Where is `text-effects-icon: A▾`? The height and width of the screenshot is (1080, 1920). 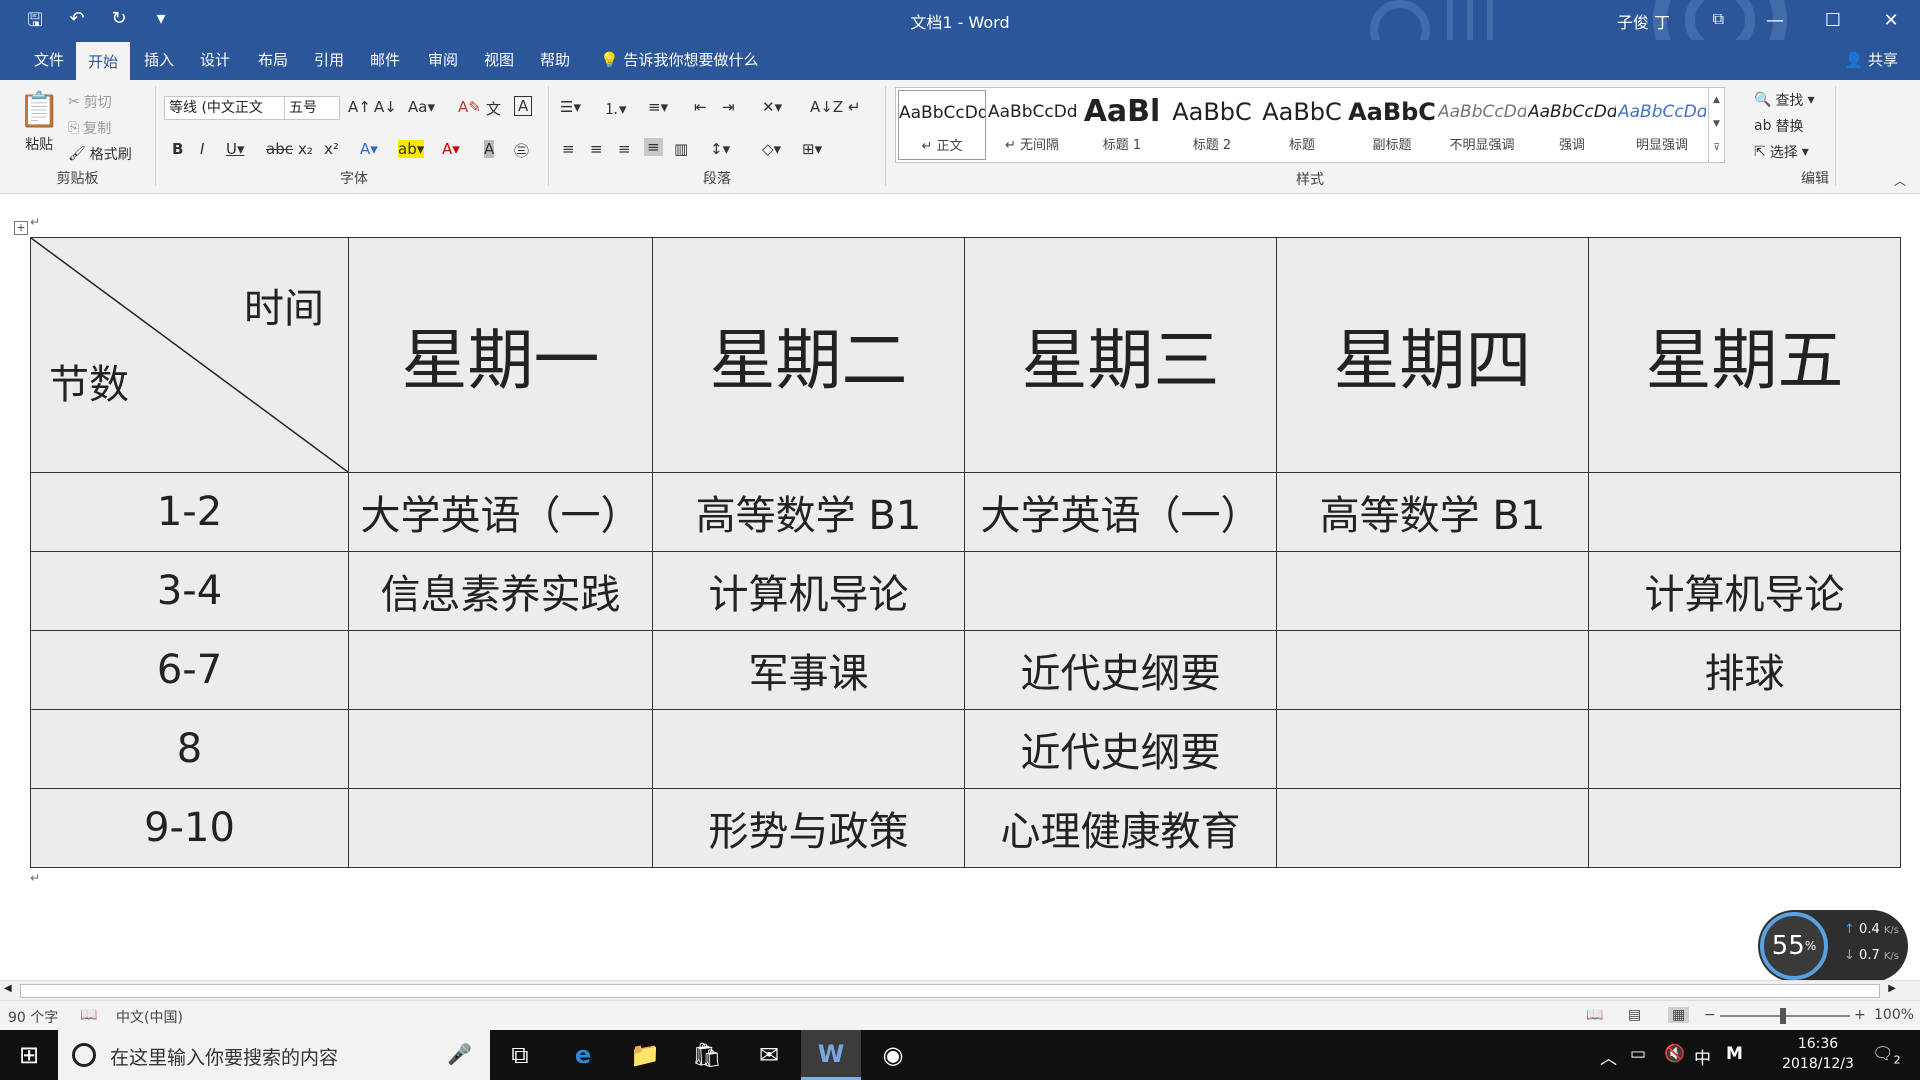
text-effects-icon: A▾ is located at coordinates (369, 149).